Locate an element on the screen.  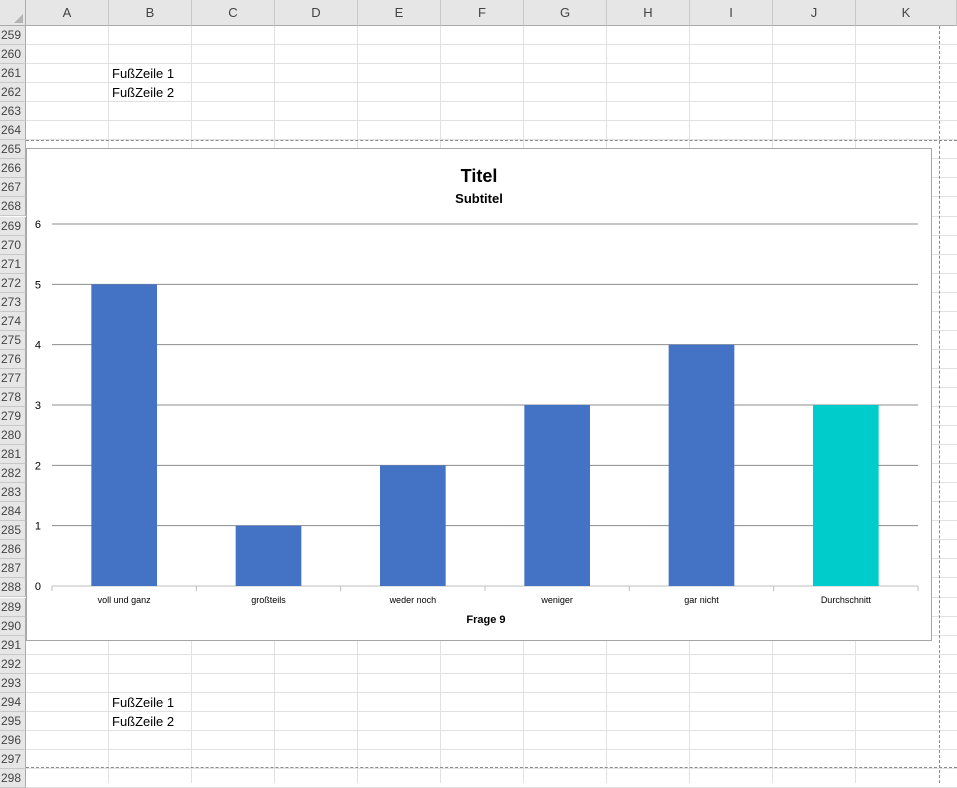
column-header-i: I is located at coordinates (731, 13).